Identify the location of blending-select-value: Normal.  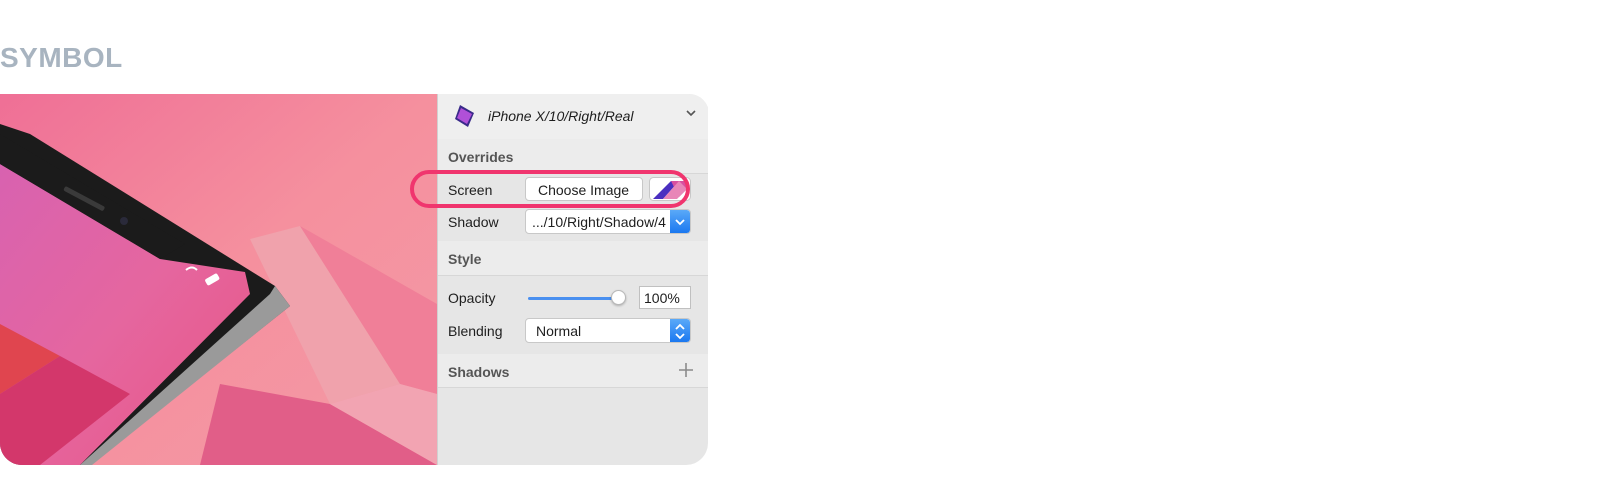
(559, 331).